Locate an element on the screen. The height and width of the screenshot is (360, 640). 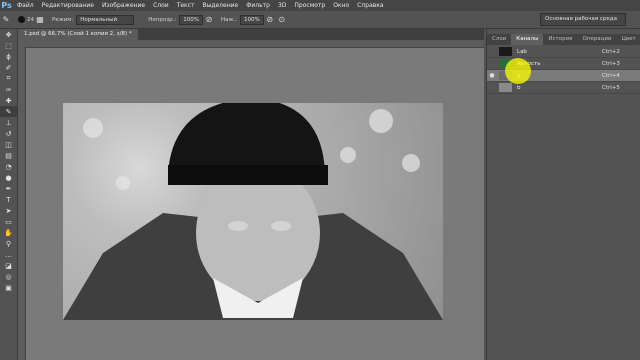
channel-shortcut: Ctrl+4 is located at coordinates (611, 75).